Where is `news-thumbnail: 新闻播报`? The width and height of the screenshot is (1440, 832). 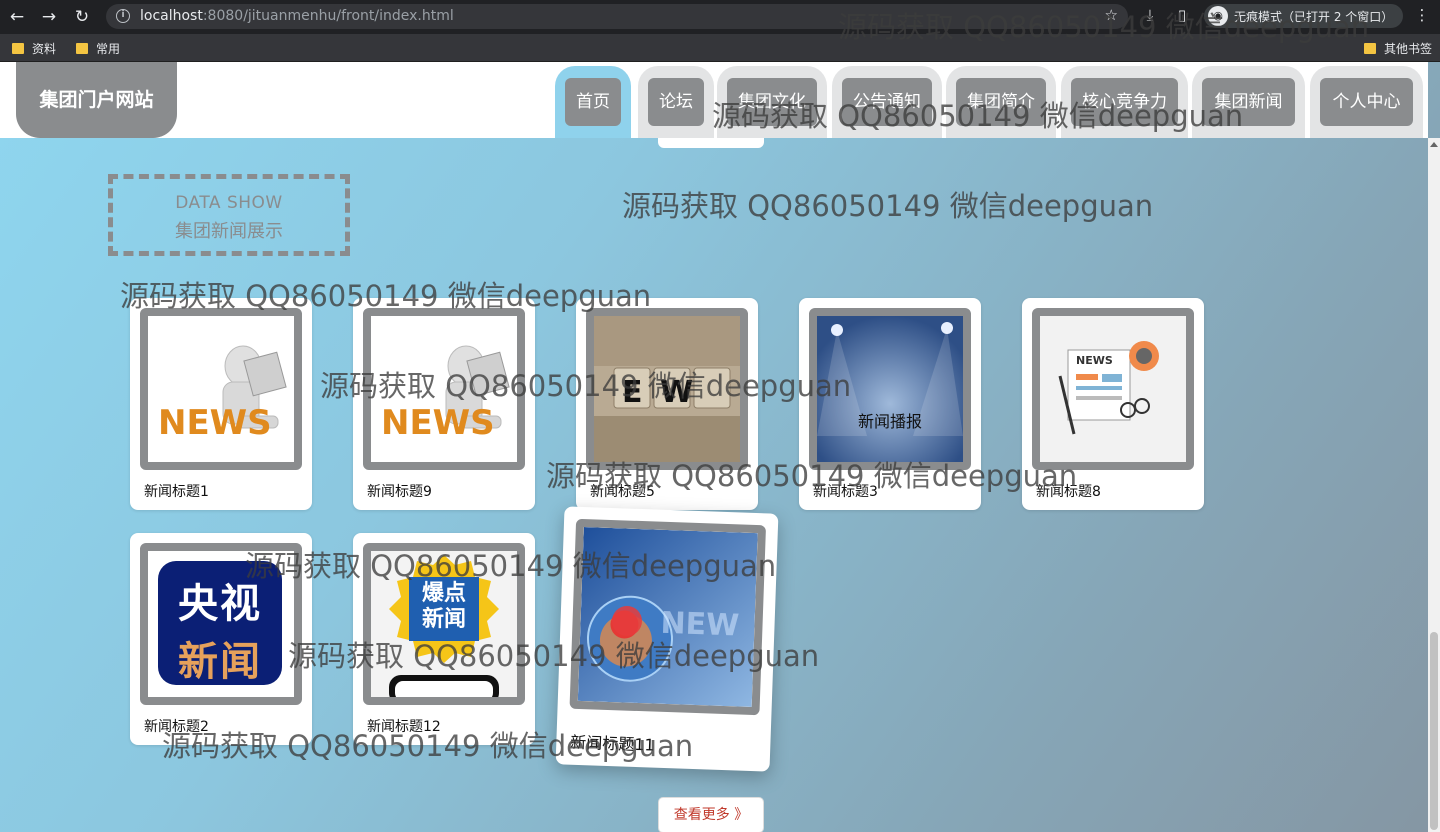 news-thumbnail: 新闻播报 is located at coordinates (890, 389).